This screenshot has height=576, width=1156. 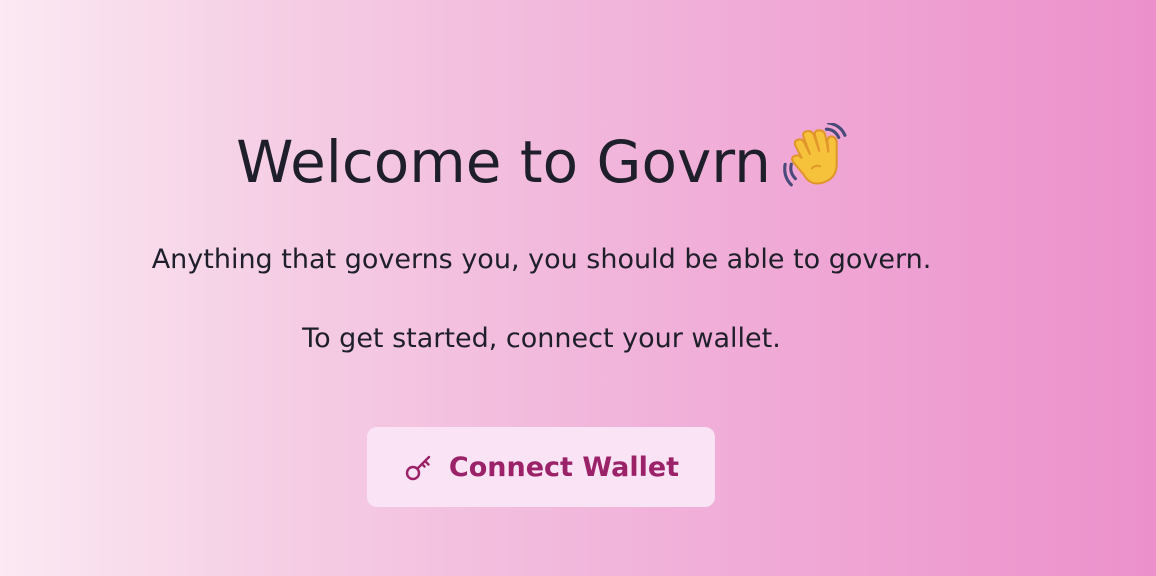 I want to click on connect-wallet-button: Connect Wallet, so click(x=541, y=467).